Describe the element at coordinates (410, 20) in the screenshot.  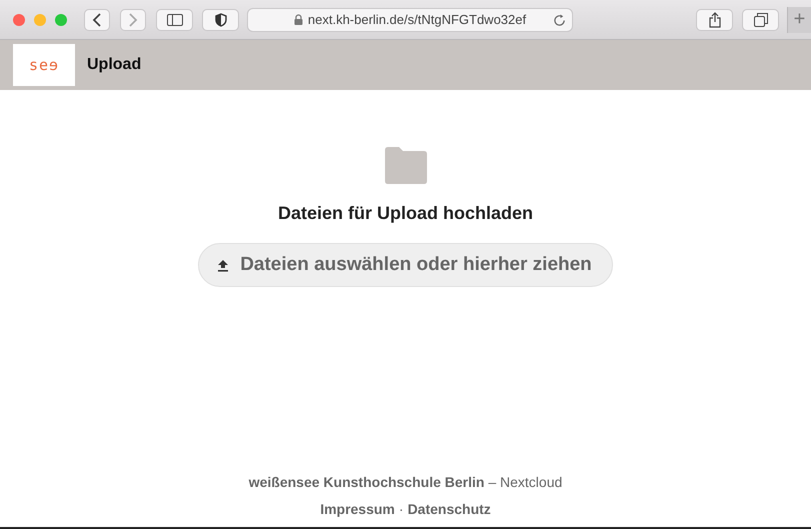
I see `address-field: next.kh-berlin.de/s/tNtgNFGTdwo32ef` at that location.